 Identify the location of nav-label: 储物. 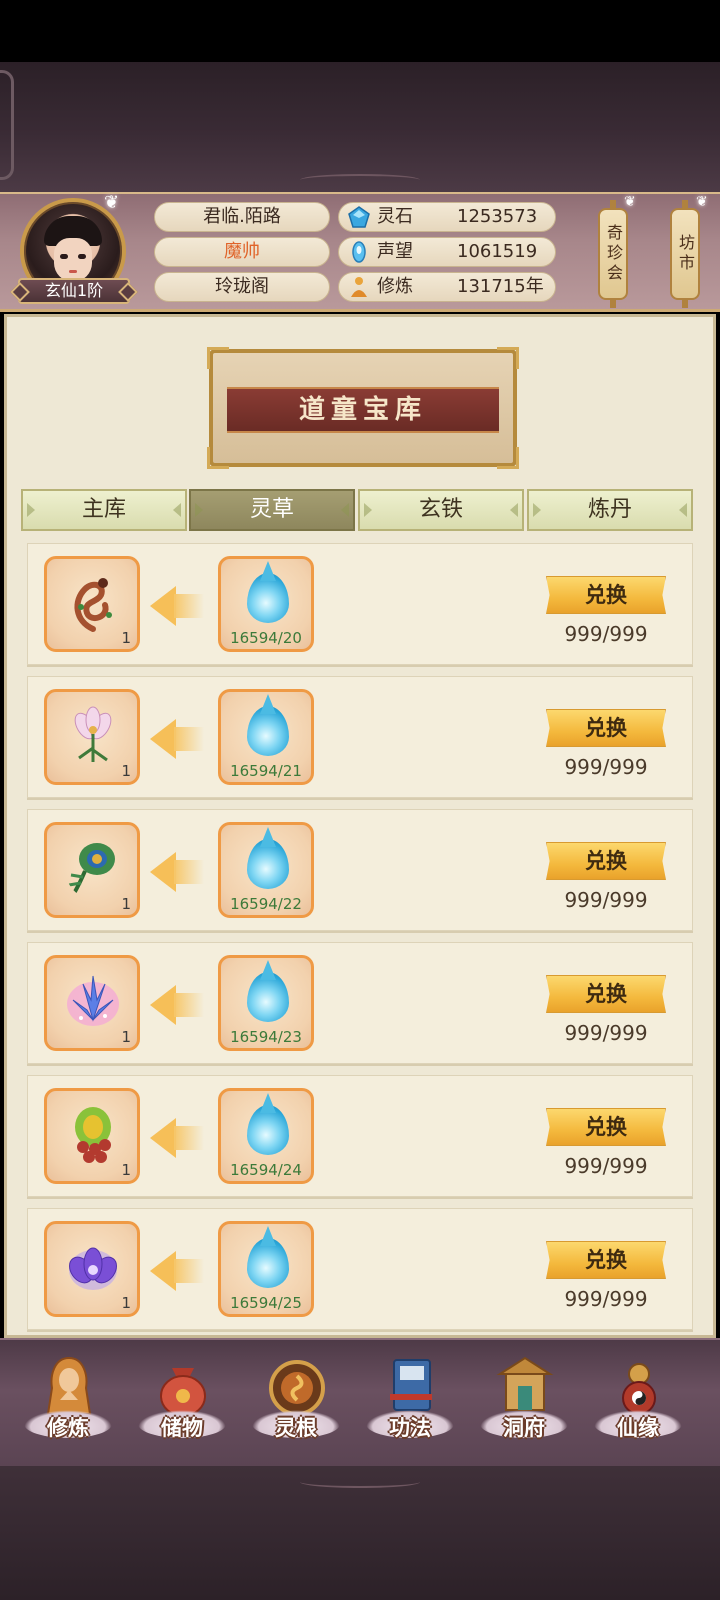
(182, 1428).